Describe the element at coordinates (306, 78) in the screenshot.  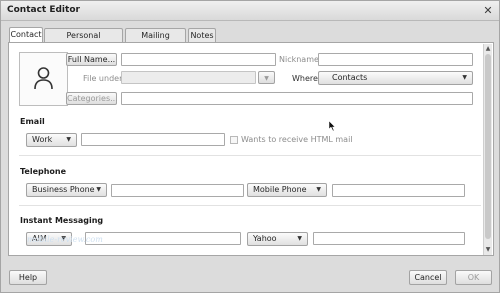
I see `where-label: Where:` at that location.